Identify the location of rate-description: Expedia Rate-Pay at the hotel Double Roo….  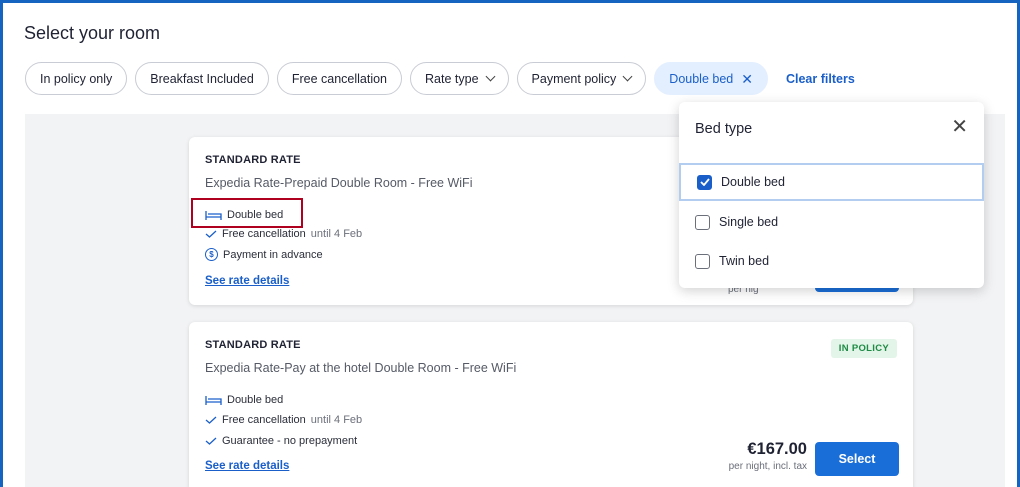
(361, 368).